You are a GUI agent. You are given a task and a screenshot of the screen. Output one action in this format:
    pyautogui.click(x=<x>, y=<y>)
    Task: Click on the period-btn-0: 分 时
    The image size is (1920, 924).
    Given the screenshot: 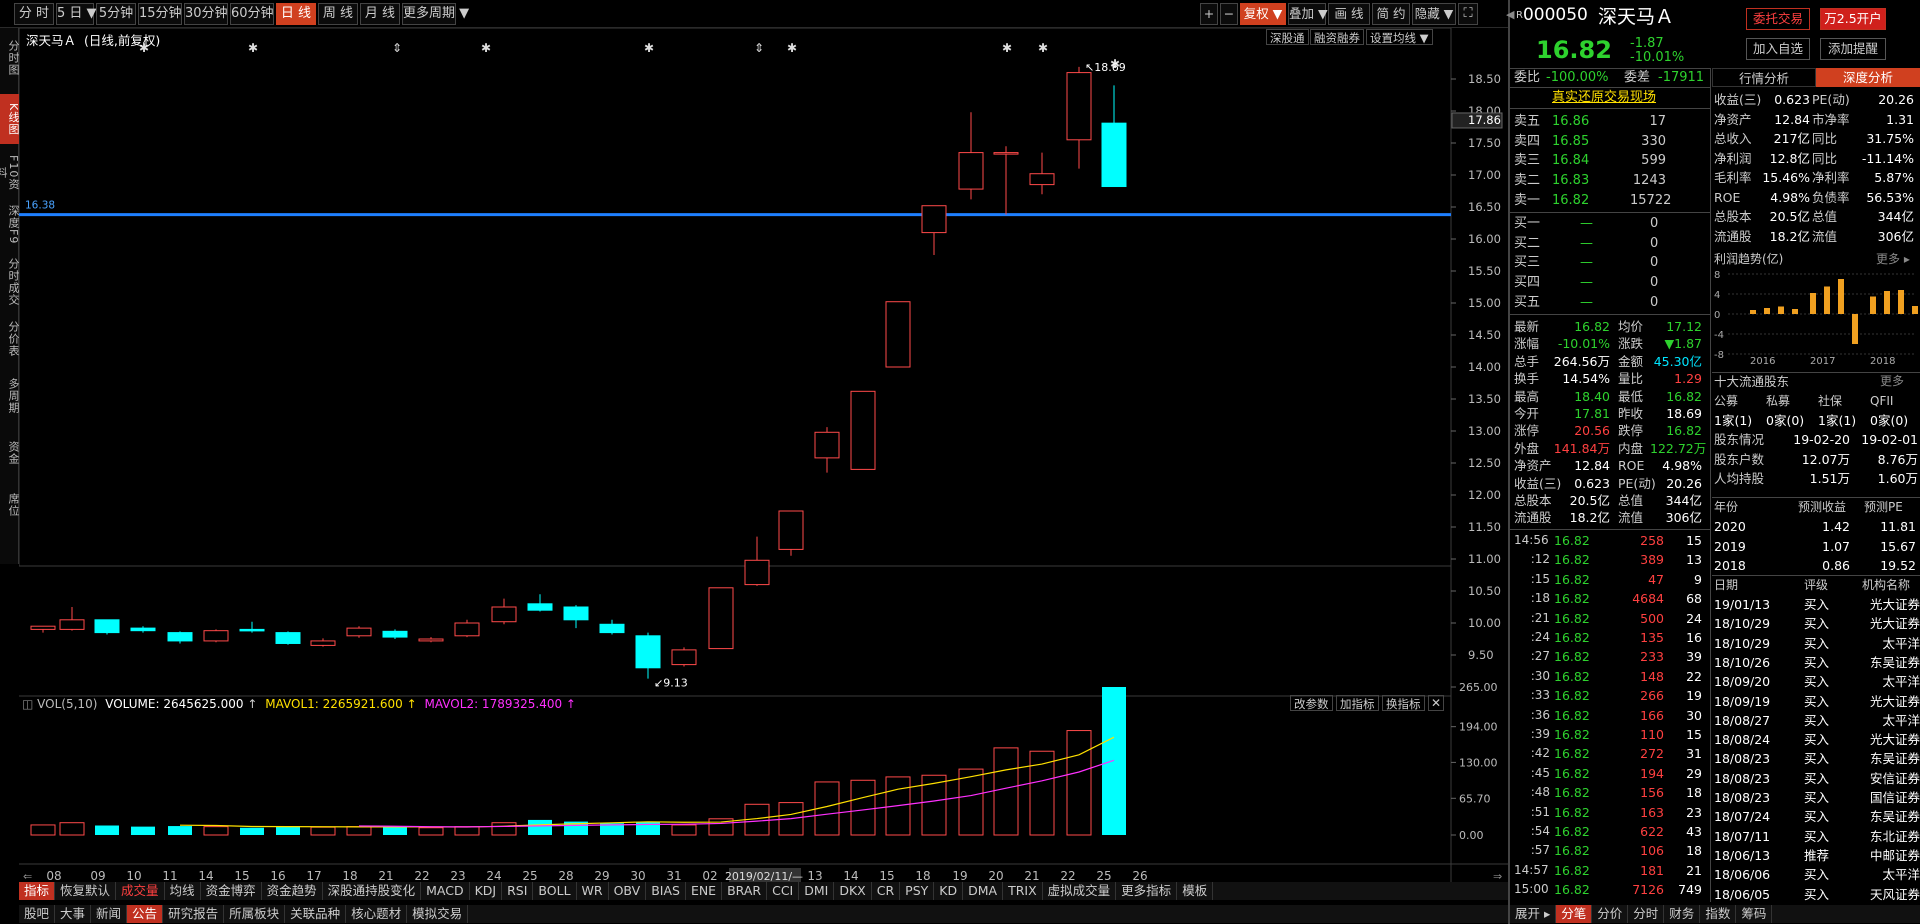 What is the action you would take?
    pyautogui.click(x=34, y=14)
    